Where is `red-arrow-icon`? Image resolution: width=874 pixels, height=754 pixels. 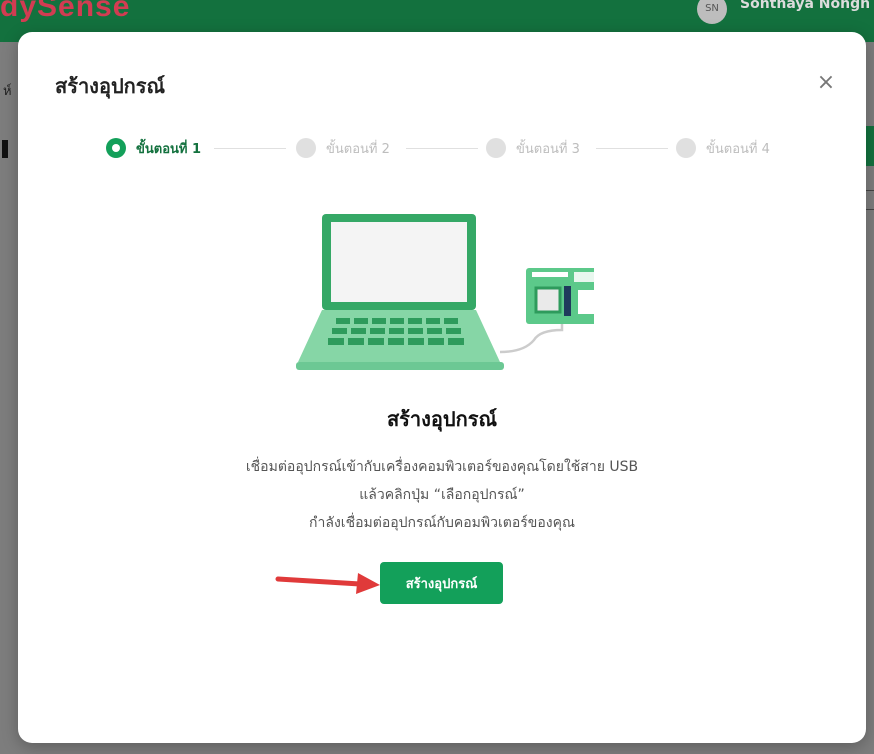 red-arrow-icon is located at coordinates (327, 583).